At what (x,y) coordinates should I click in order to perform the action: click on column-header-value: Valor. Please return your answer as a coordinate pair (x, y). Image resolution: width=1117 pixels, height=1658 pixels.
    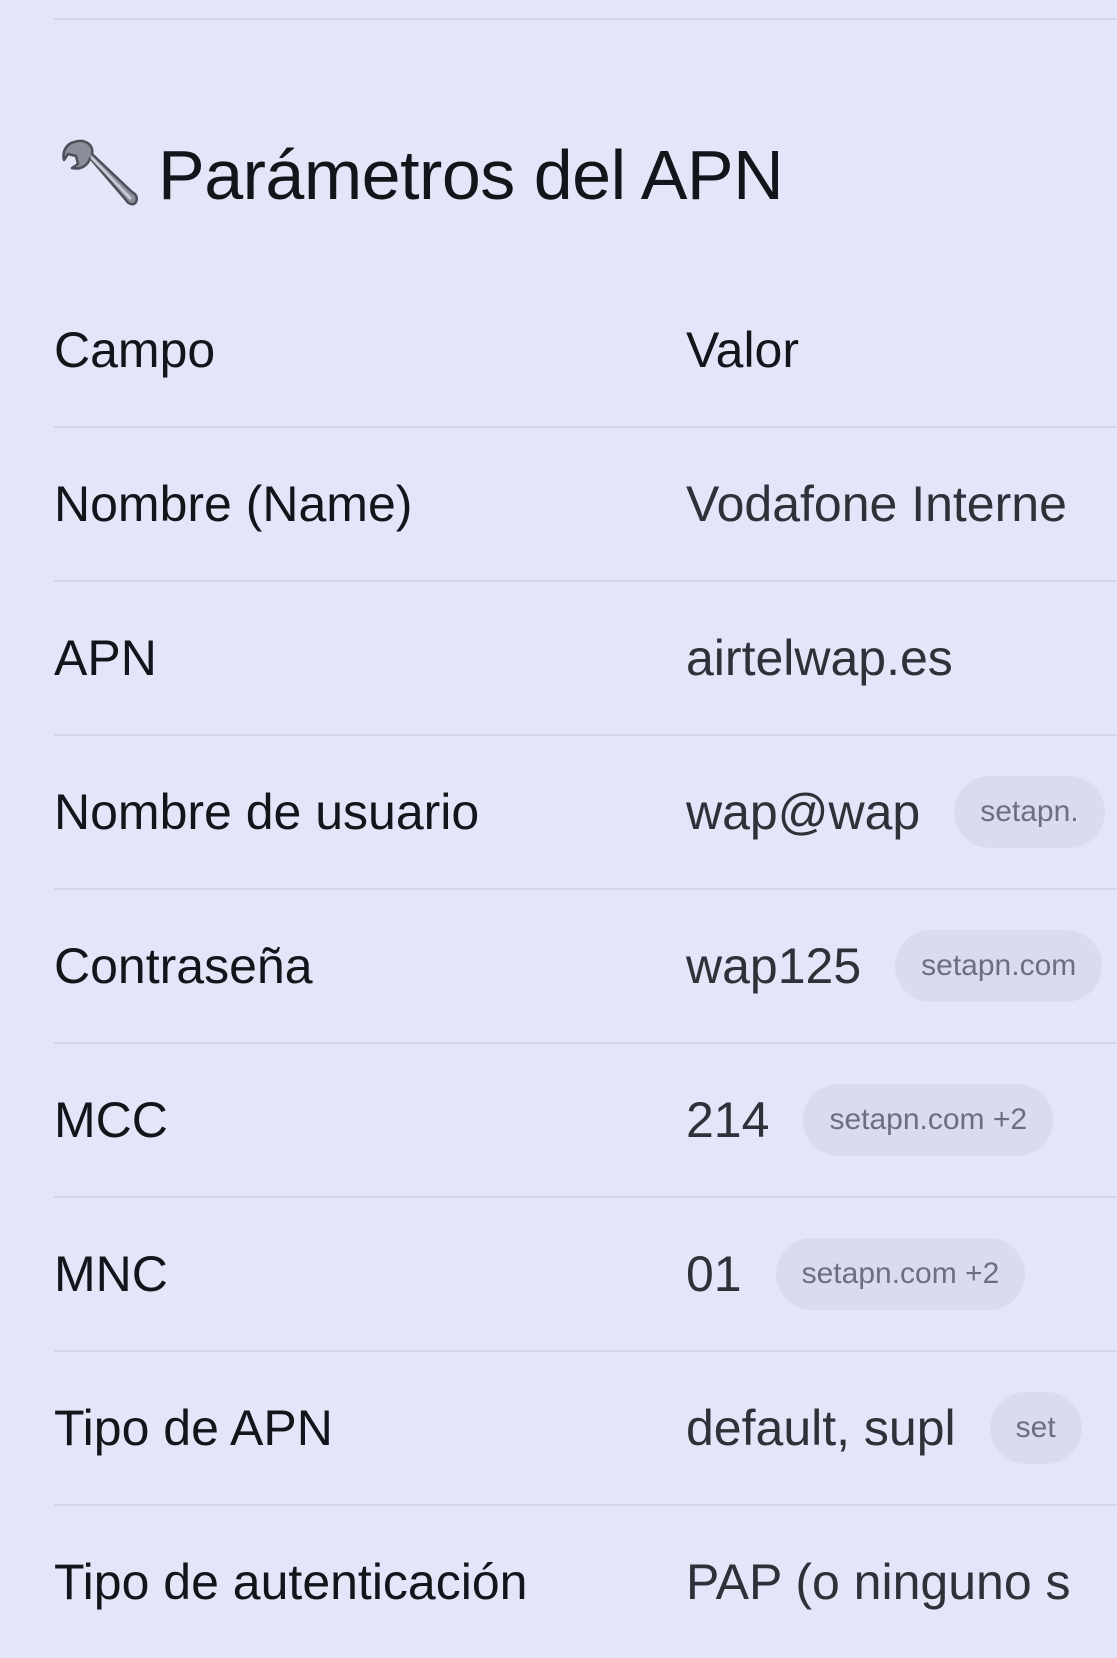
    Looking at the image, I should click on (743, 350).